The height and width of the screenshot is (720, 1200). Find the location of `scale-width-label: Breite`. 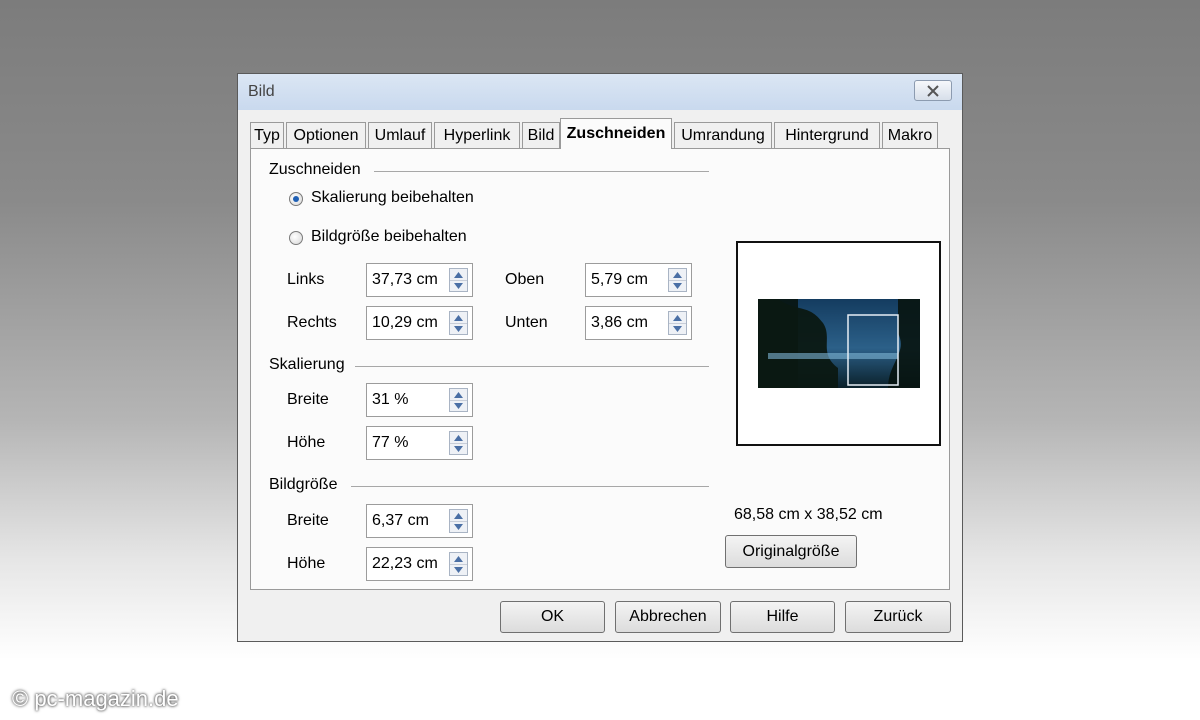

scale-width-label: Breite is located at coordinates (308, 399).